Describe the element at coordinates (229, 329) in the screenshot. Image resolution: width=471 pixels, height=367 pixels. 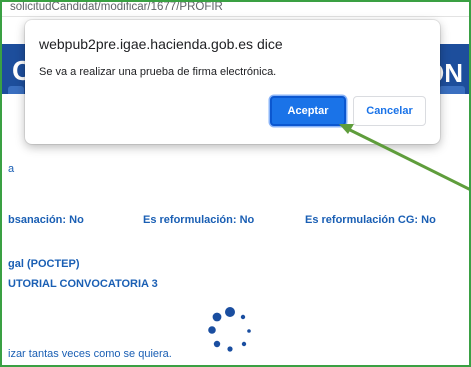
I see `loading-spinner-icon` at that location.